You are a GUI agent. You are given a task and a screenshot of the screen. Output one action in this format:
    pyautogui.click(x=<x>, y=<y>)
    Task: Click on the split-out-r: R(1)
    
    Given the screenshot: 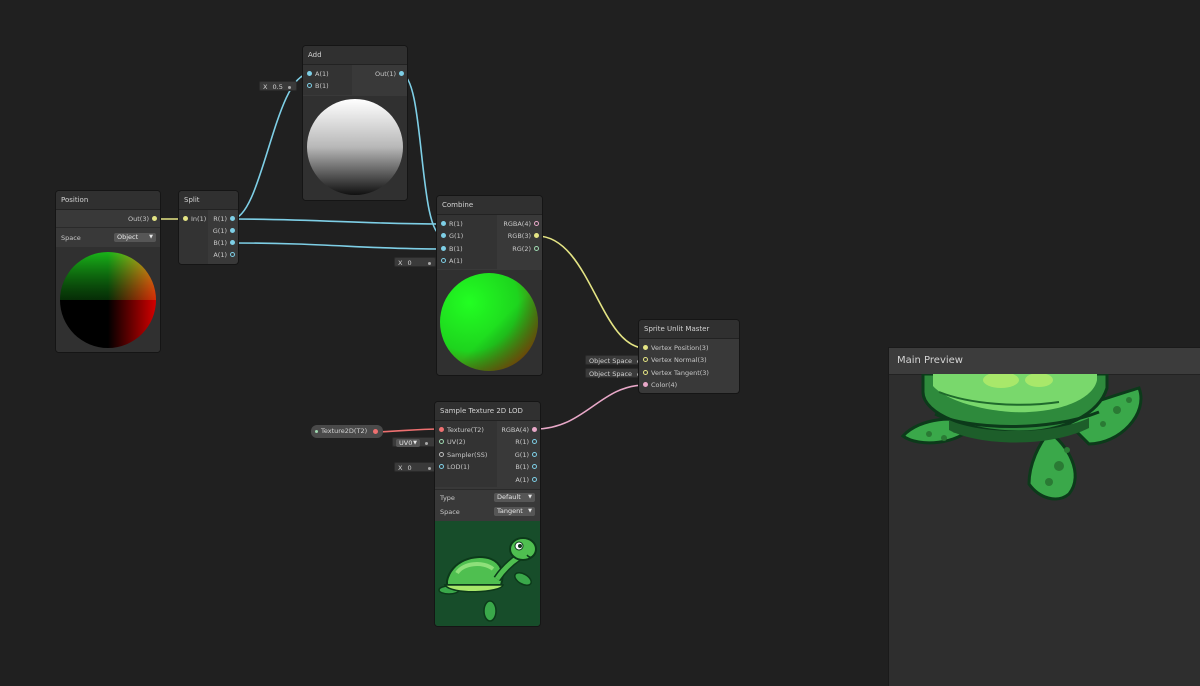 What is the action you would take?
    pyautogui.click(x=224, y=219)
    